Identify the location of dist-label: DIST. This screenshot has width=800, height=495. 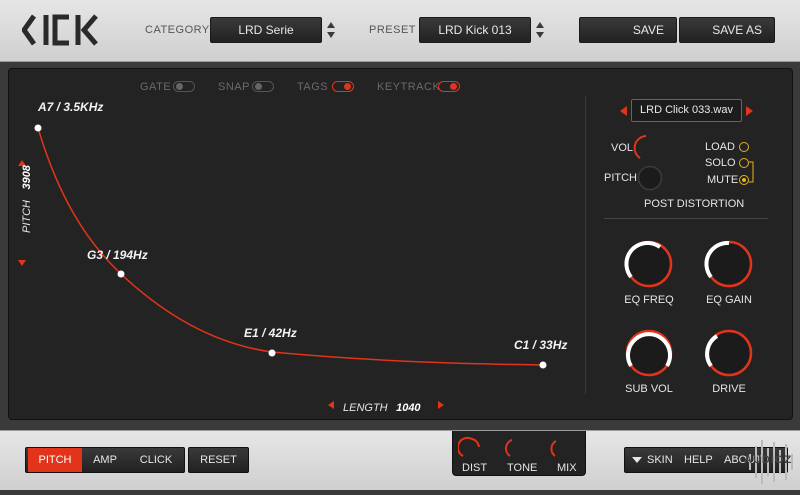
(475, 468).